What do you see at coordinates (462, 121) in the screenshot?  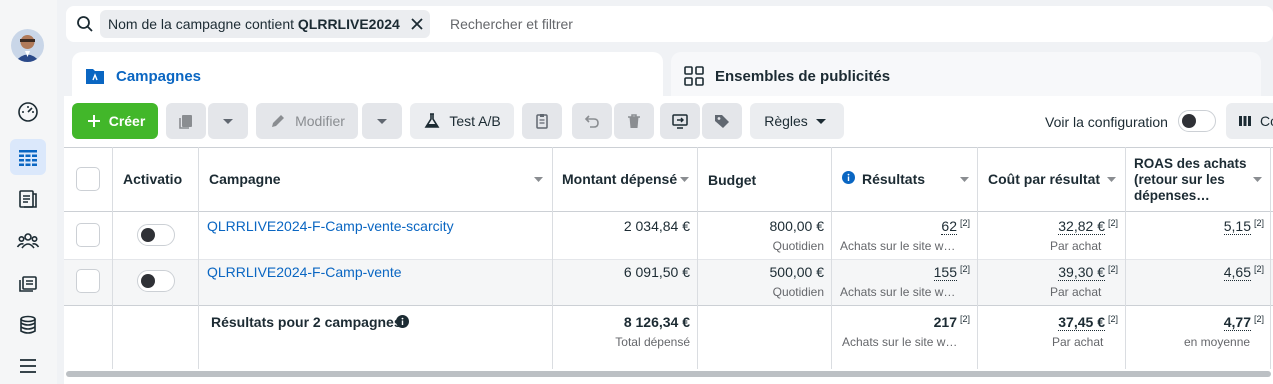 I see `ab-test-button: Test A/B` at bounding box center [462, 121].